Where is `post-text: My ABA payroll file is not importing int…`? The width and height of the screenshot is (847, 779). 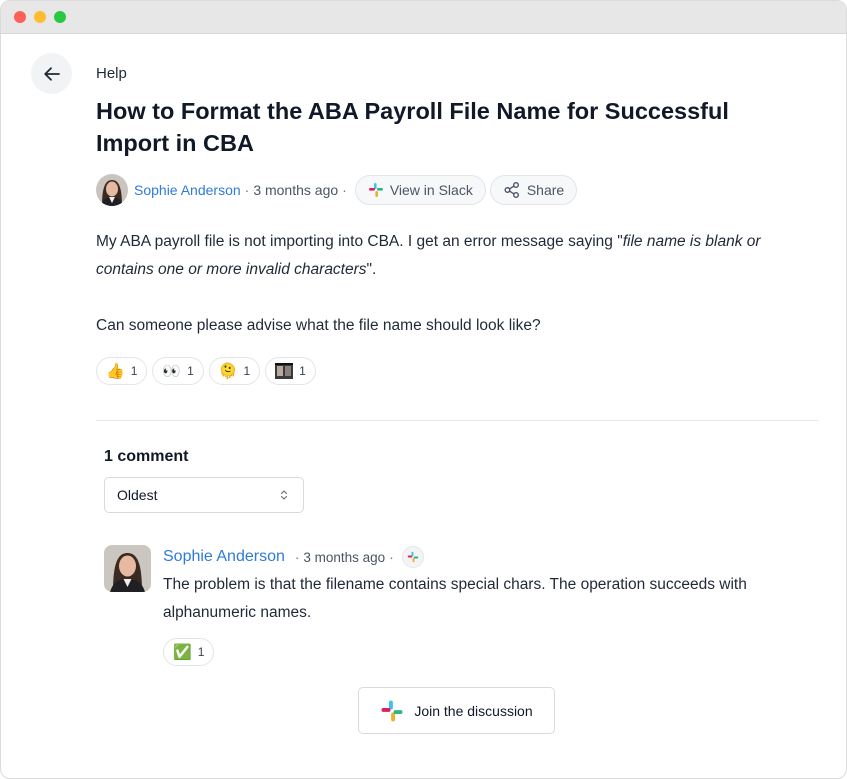
post-text: My ABA payroll file is not importing int… is located at coordinates (359, 241).